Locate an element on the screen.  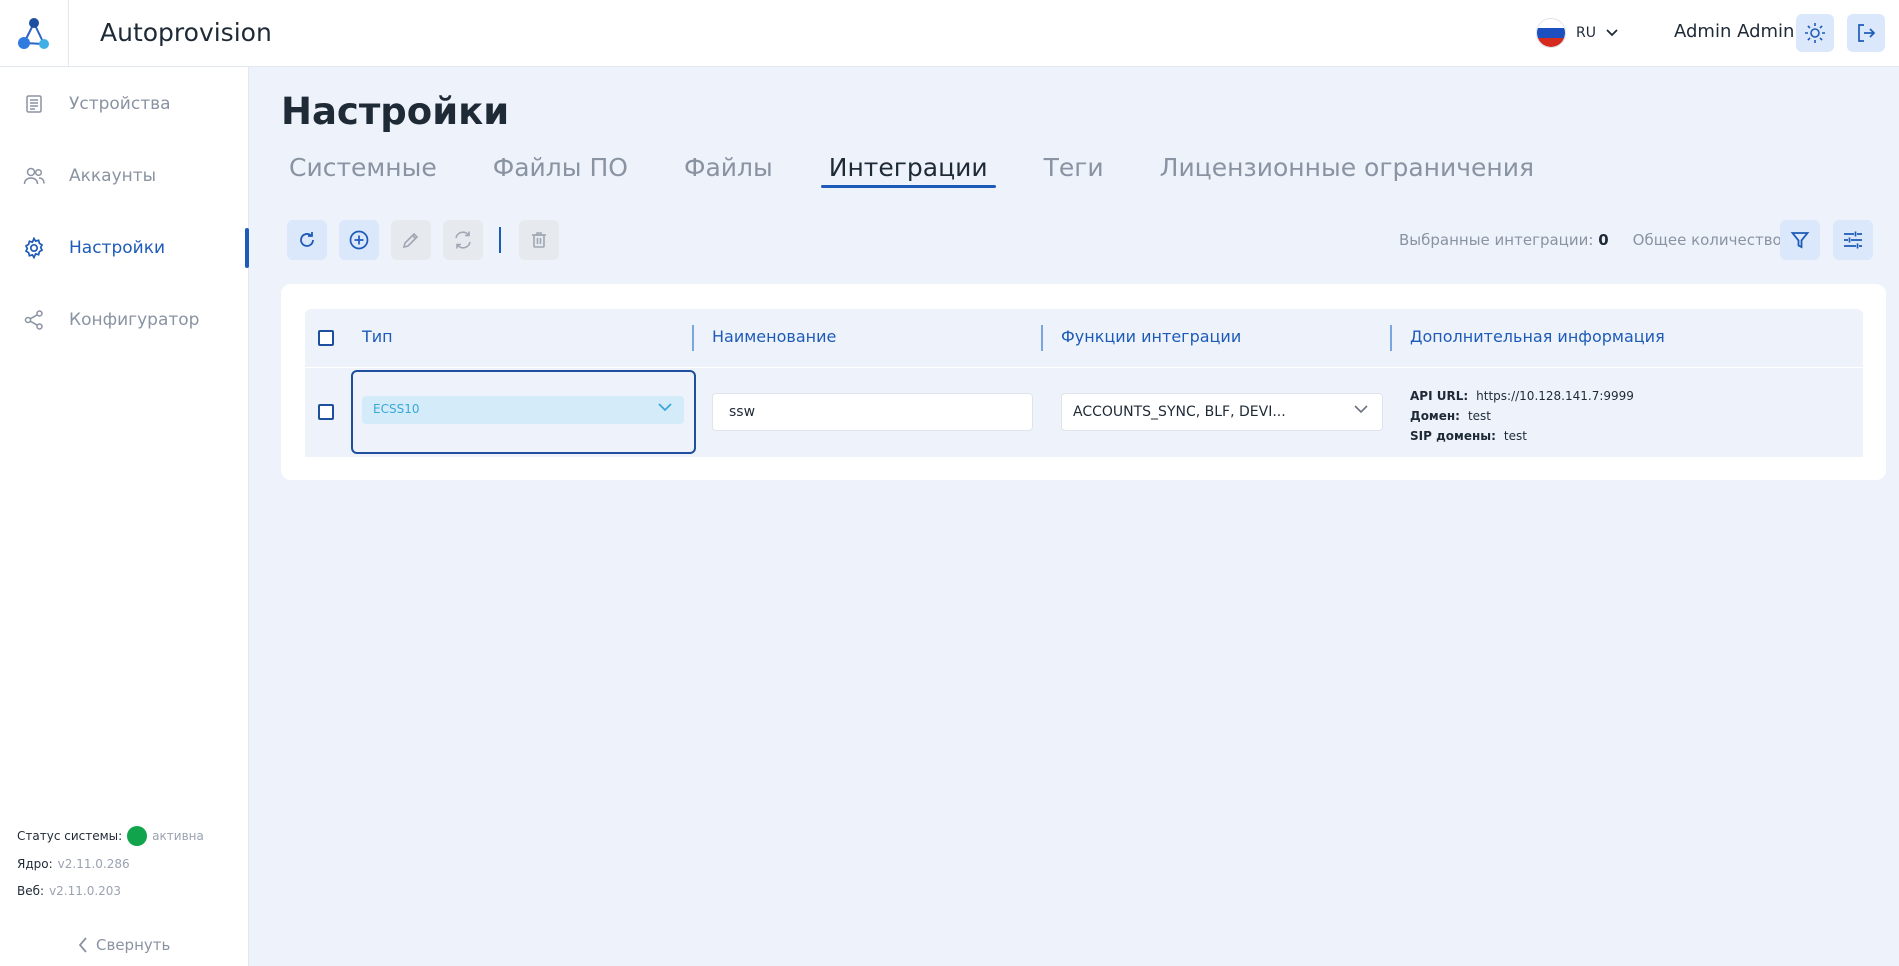
column-header-type: Тип is located at coordinates (377, 336).